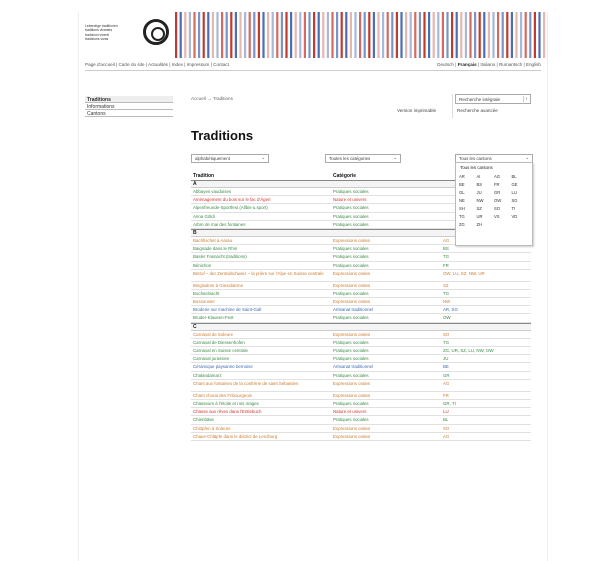 The width and height of the screenshot is (603, 561). Describe the element at coordinates (446, 412) in the screenshot. I see `canton-label: LU` at that location.